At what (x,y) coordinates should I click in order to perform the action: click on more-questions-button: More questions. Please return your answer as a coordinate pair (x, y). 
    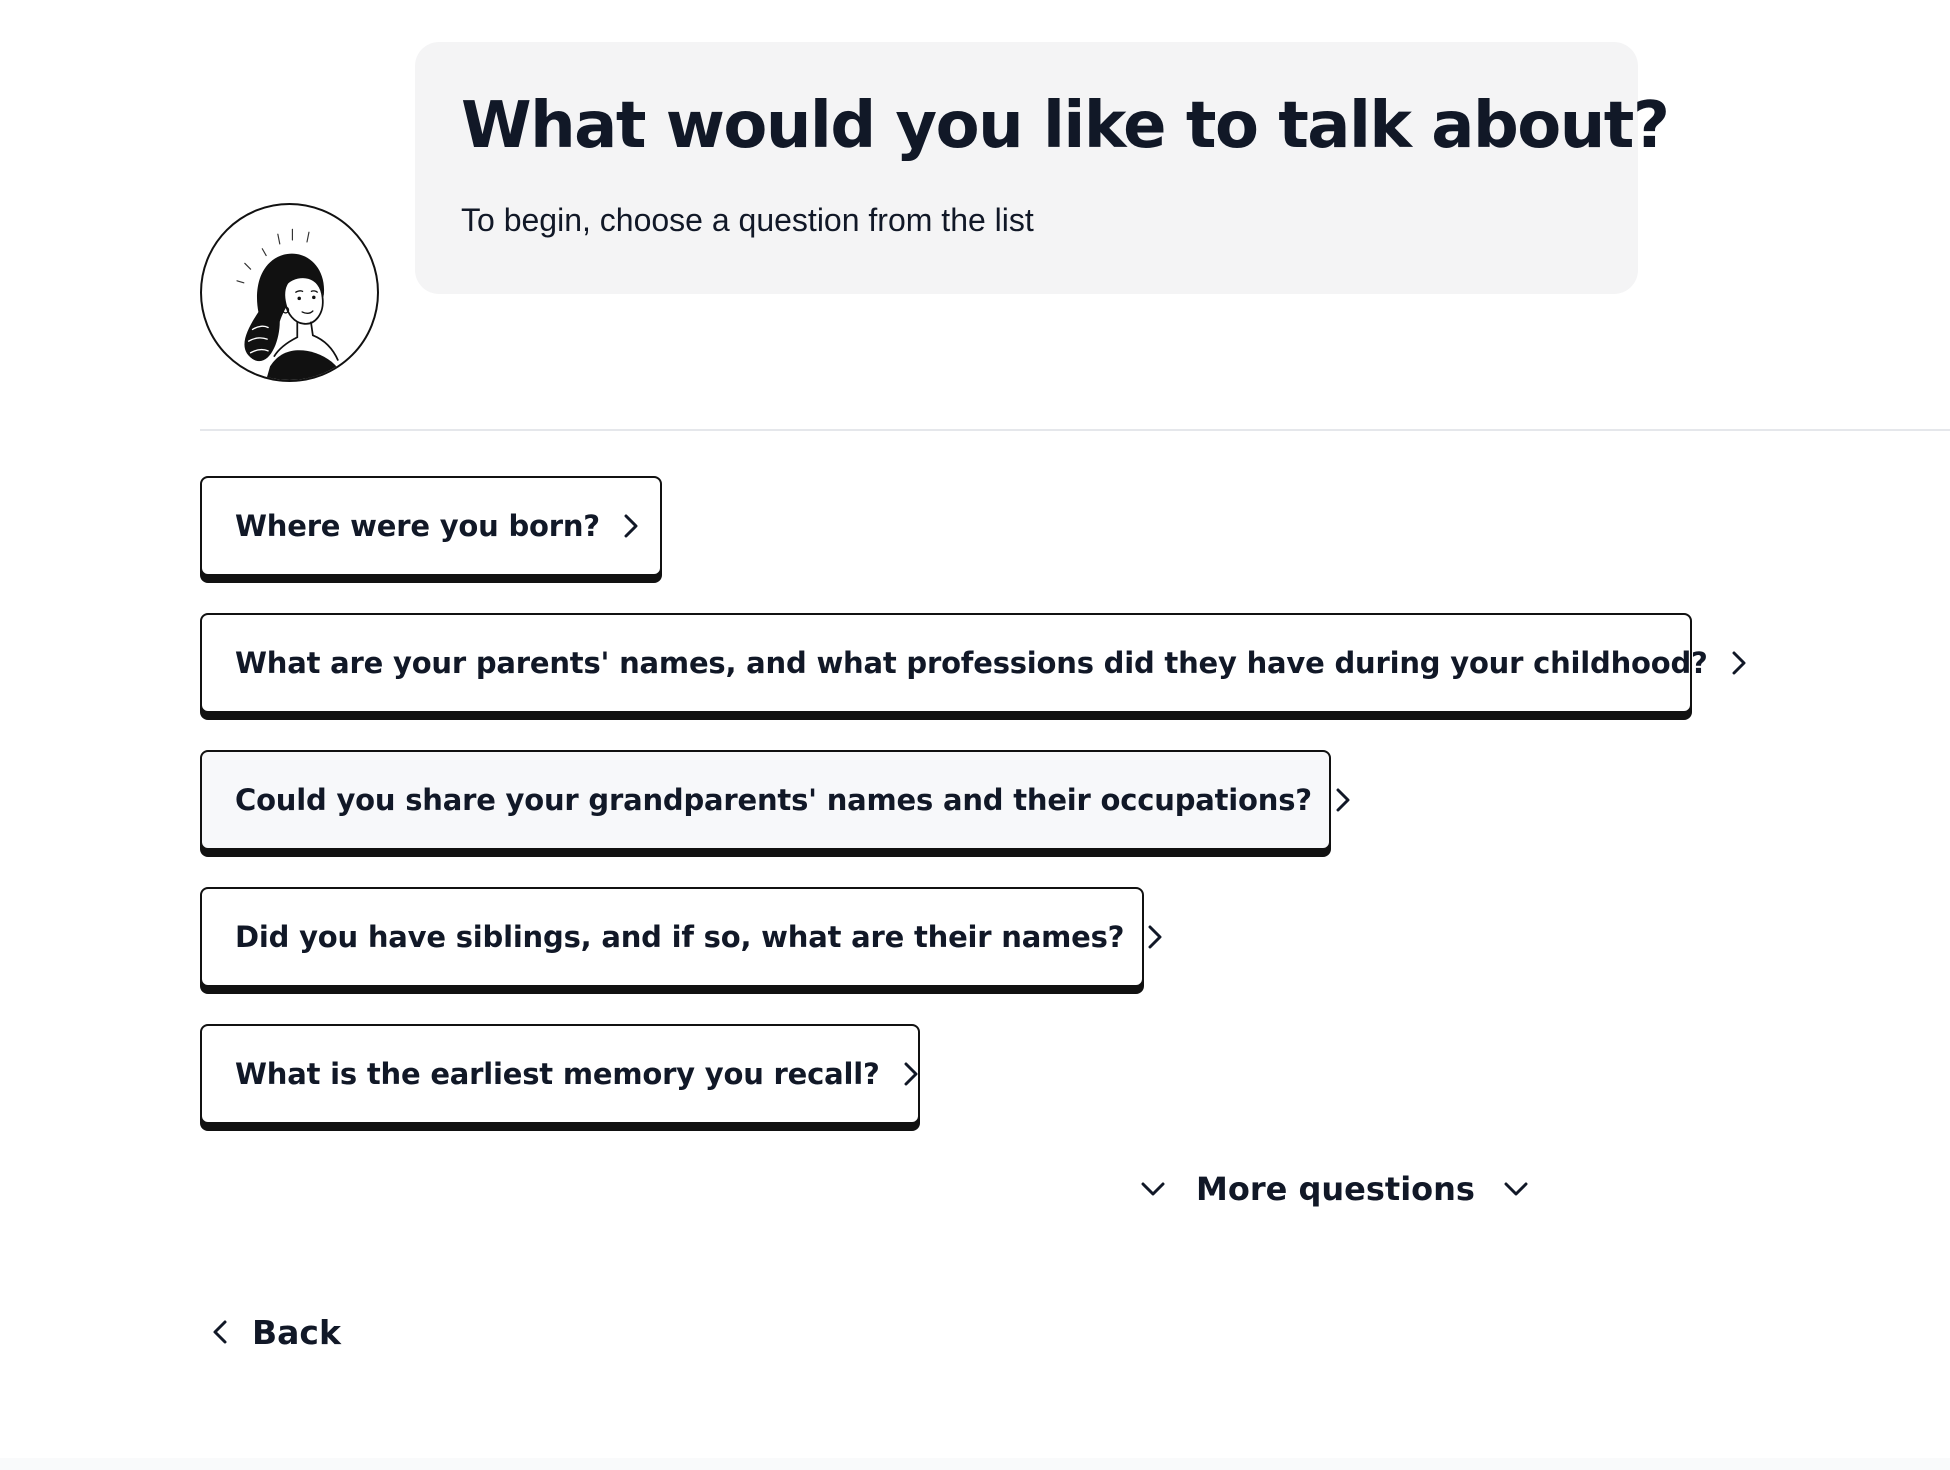
    Looking at the image, I should click on (1334, 1189).